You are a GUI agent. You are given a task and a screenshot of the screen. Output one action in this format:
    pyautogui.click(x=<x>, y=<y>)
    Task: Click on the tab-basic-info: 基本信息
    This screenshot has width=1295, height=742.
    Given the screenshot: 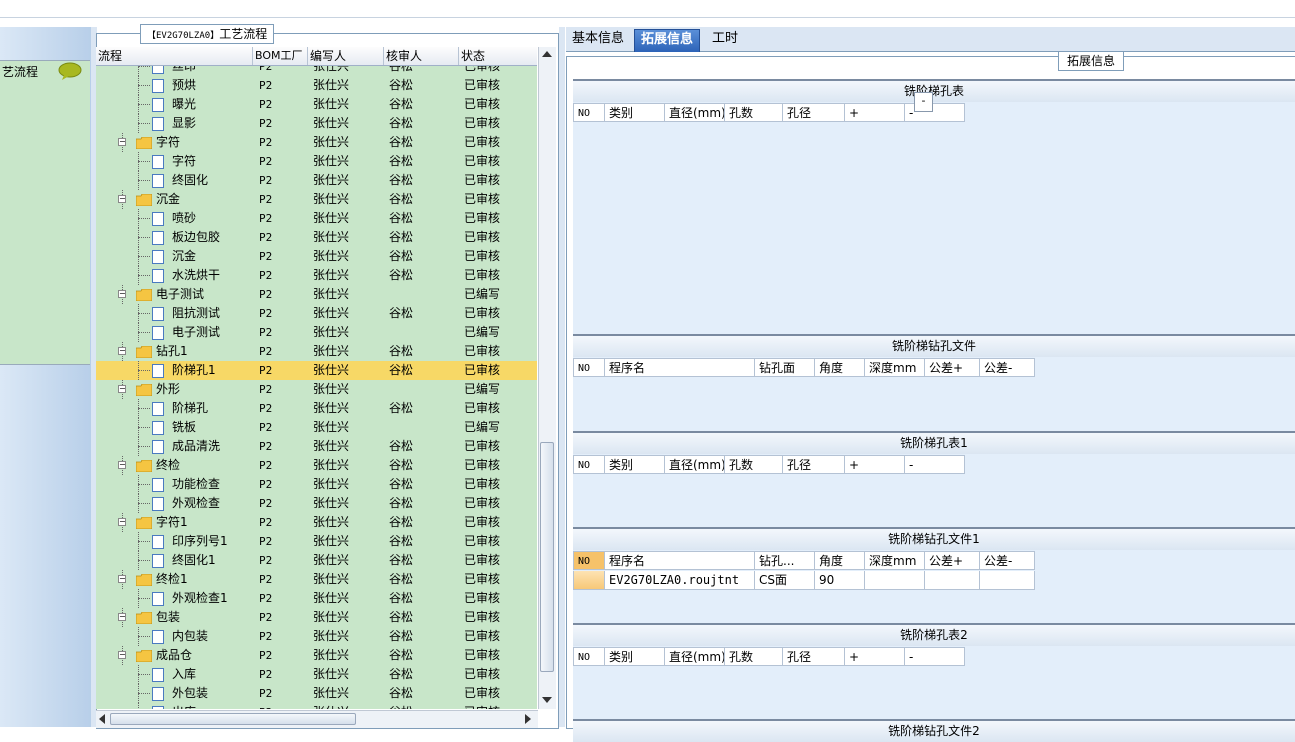 What is the action you would take?
    pyautogui.click(x=598, y=40)
    